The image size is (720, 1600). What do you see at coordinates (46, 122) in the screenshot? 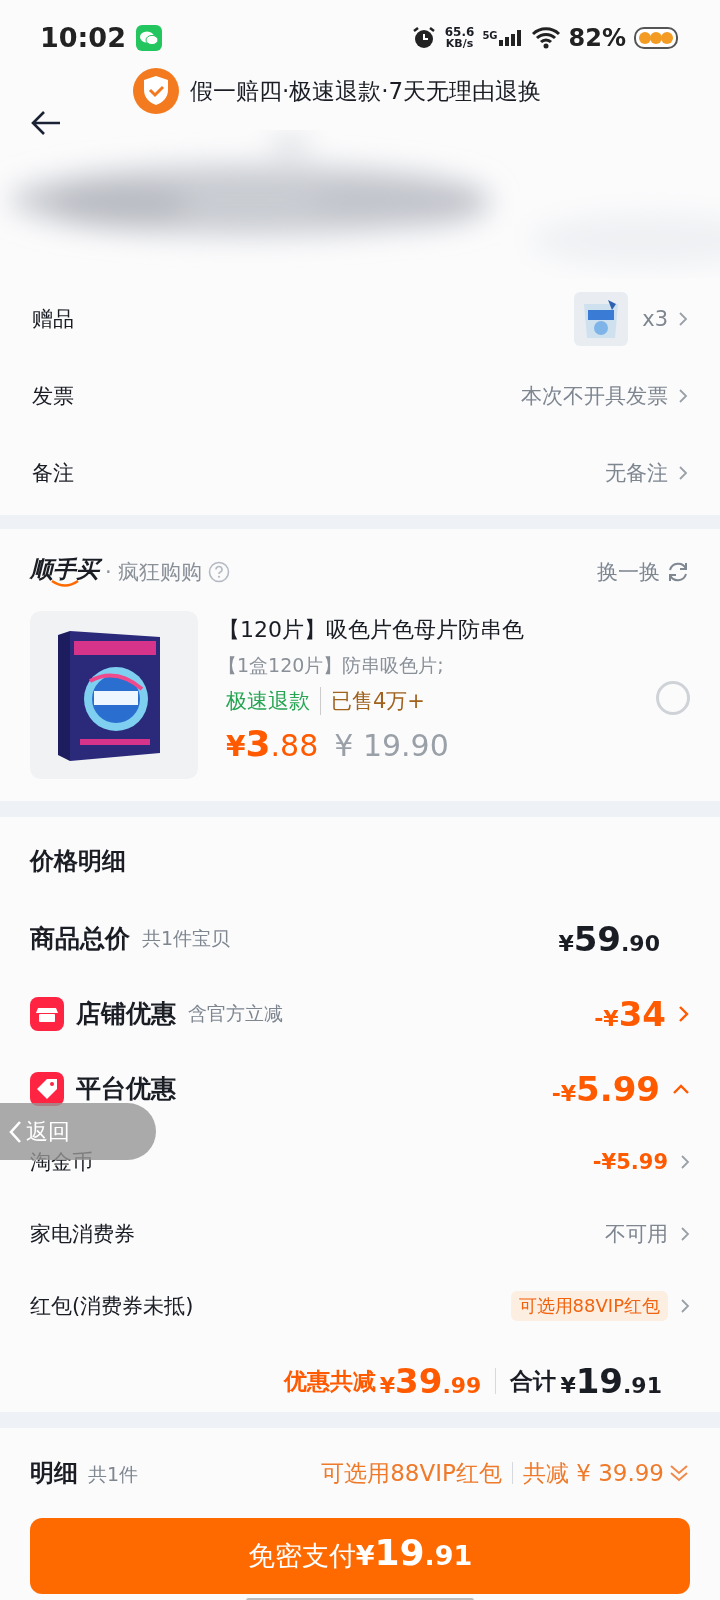
I see `back-arrow-icon` at bounding box center [46, 122].